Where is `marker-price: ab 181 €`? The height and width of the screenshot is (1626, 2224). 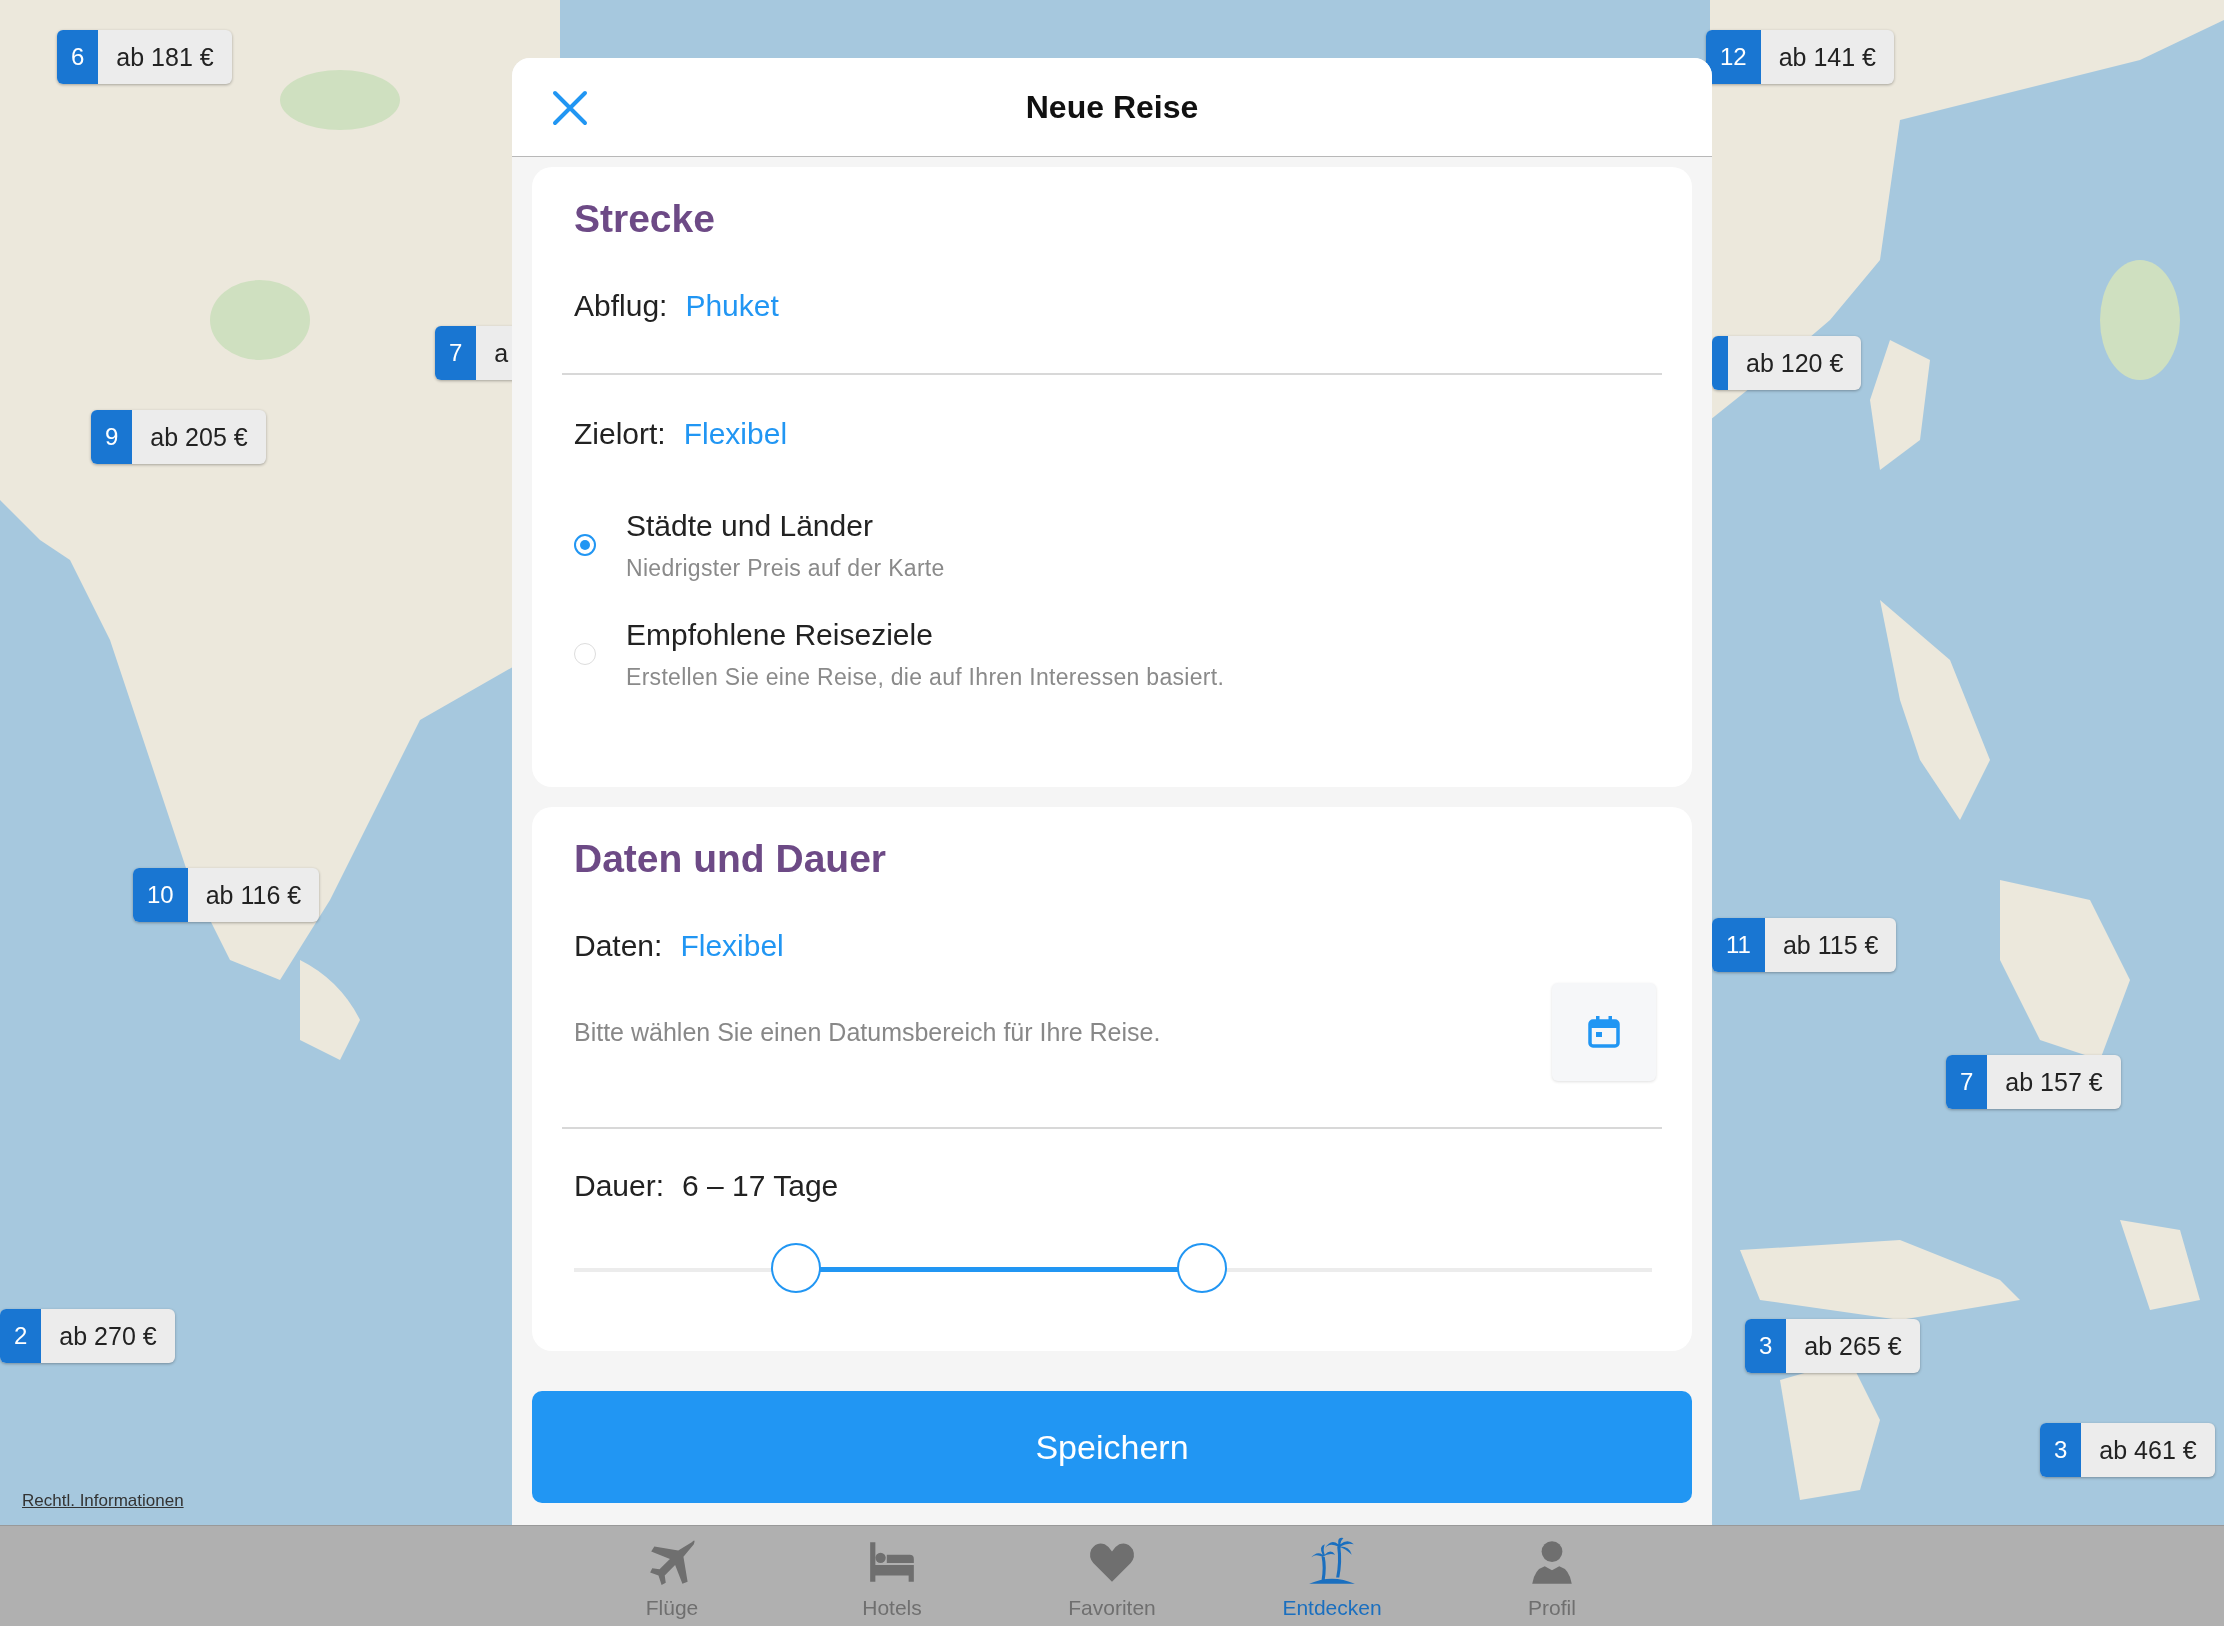
marker-price: ab 181 € is located at coordinates (165, 57).